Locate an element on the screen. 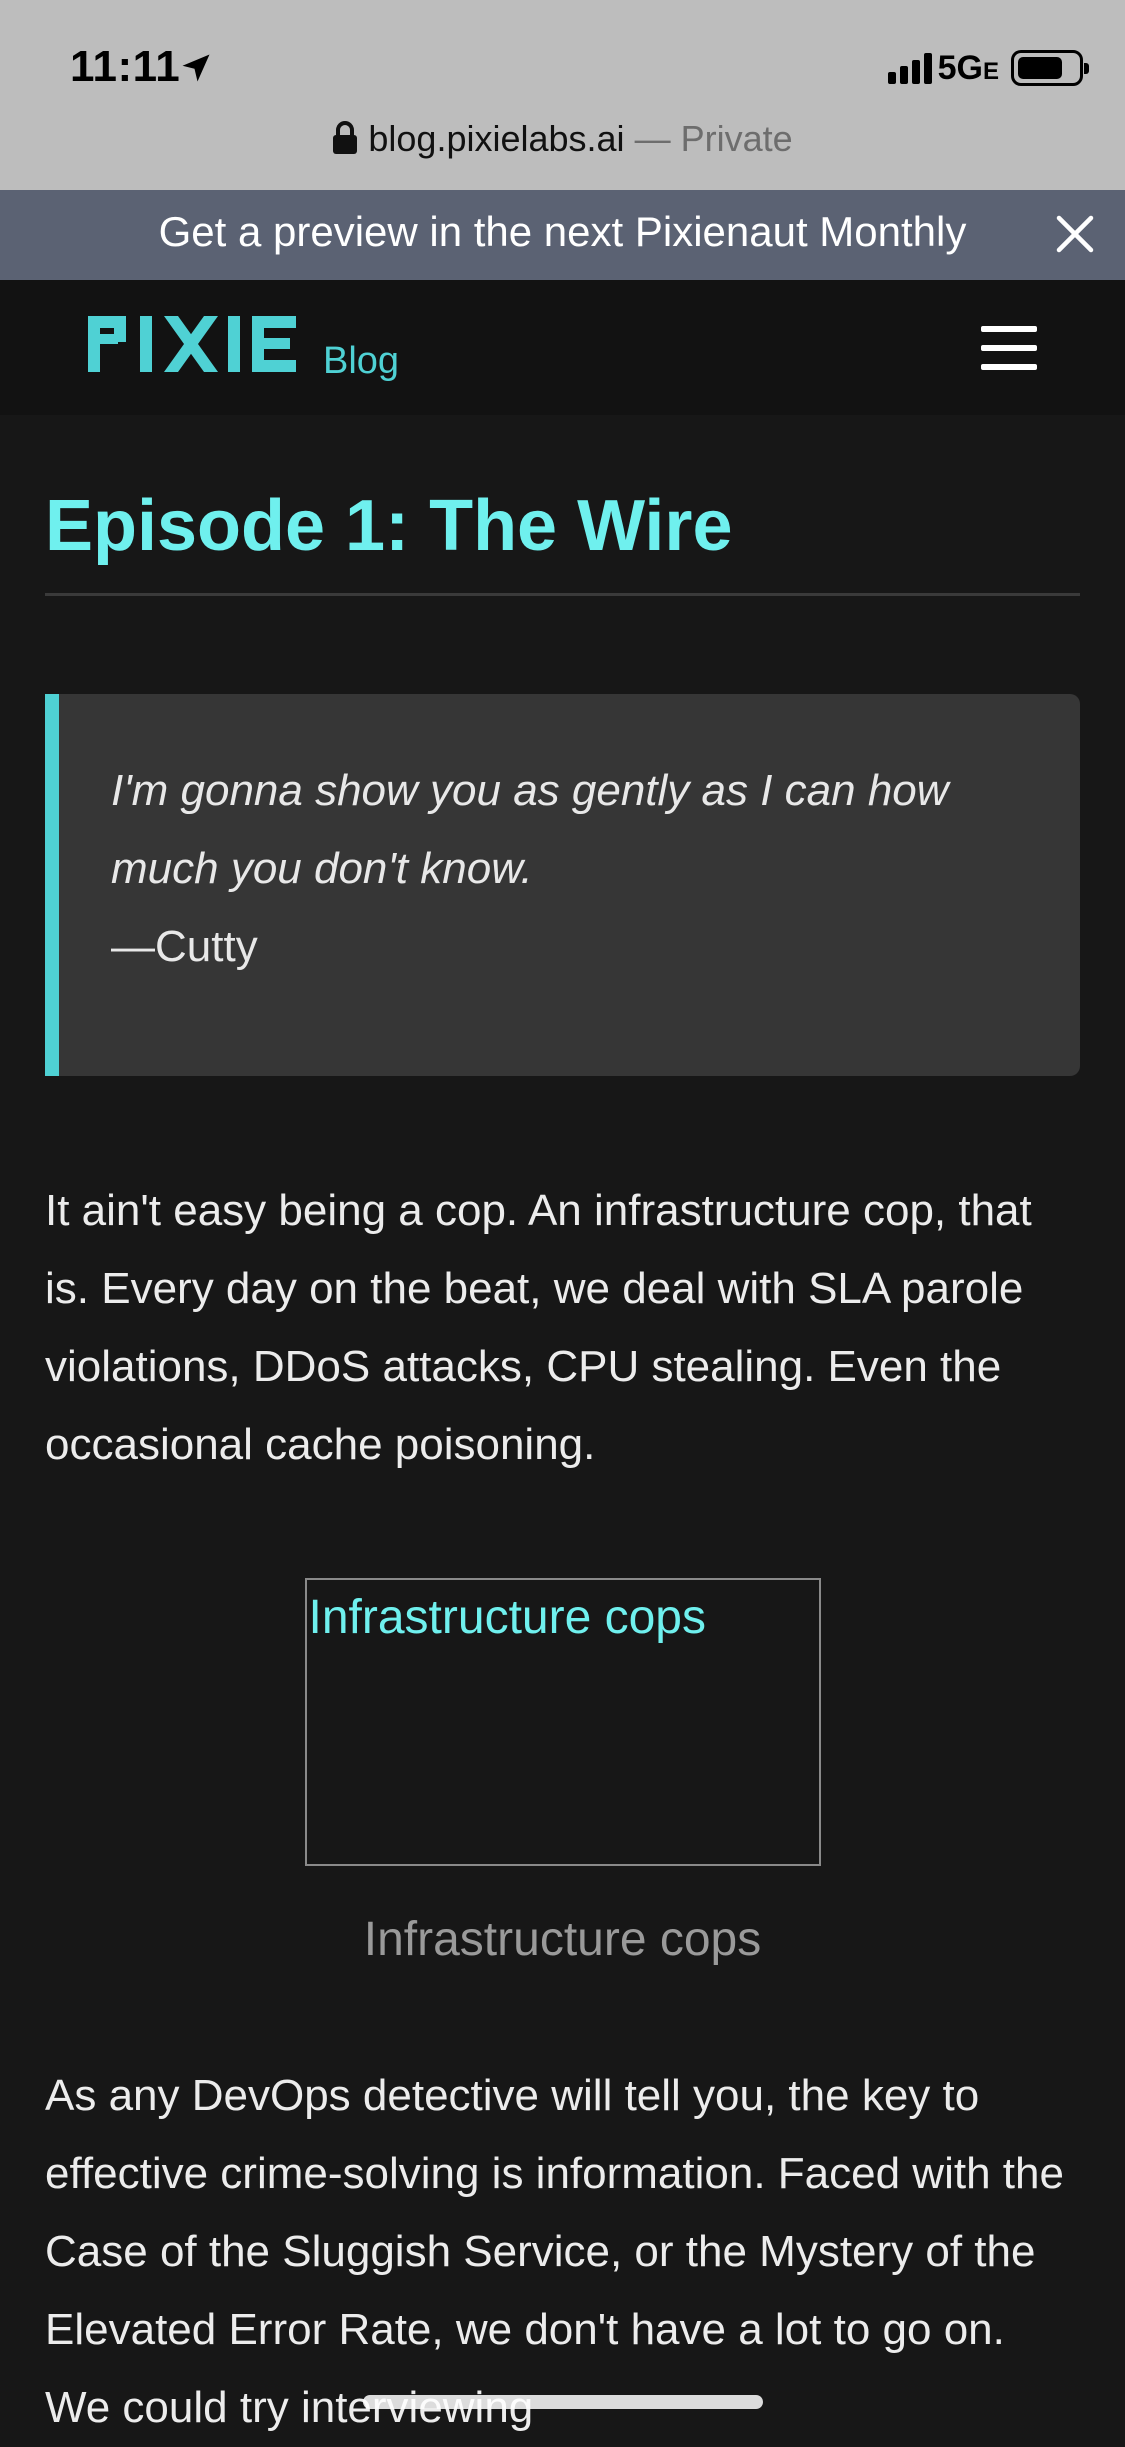 The width and height of the screenshot is (1125, 2447). battery-icon is located at coordinates (1050, 68).